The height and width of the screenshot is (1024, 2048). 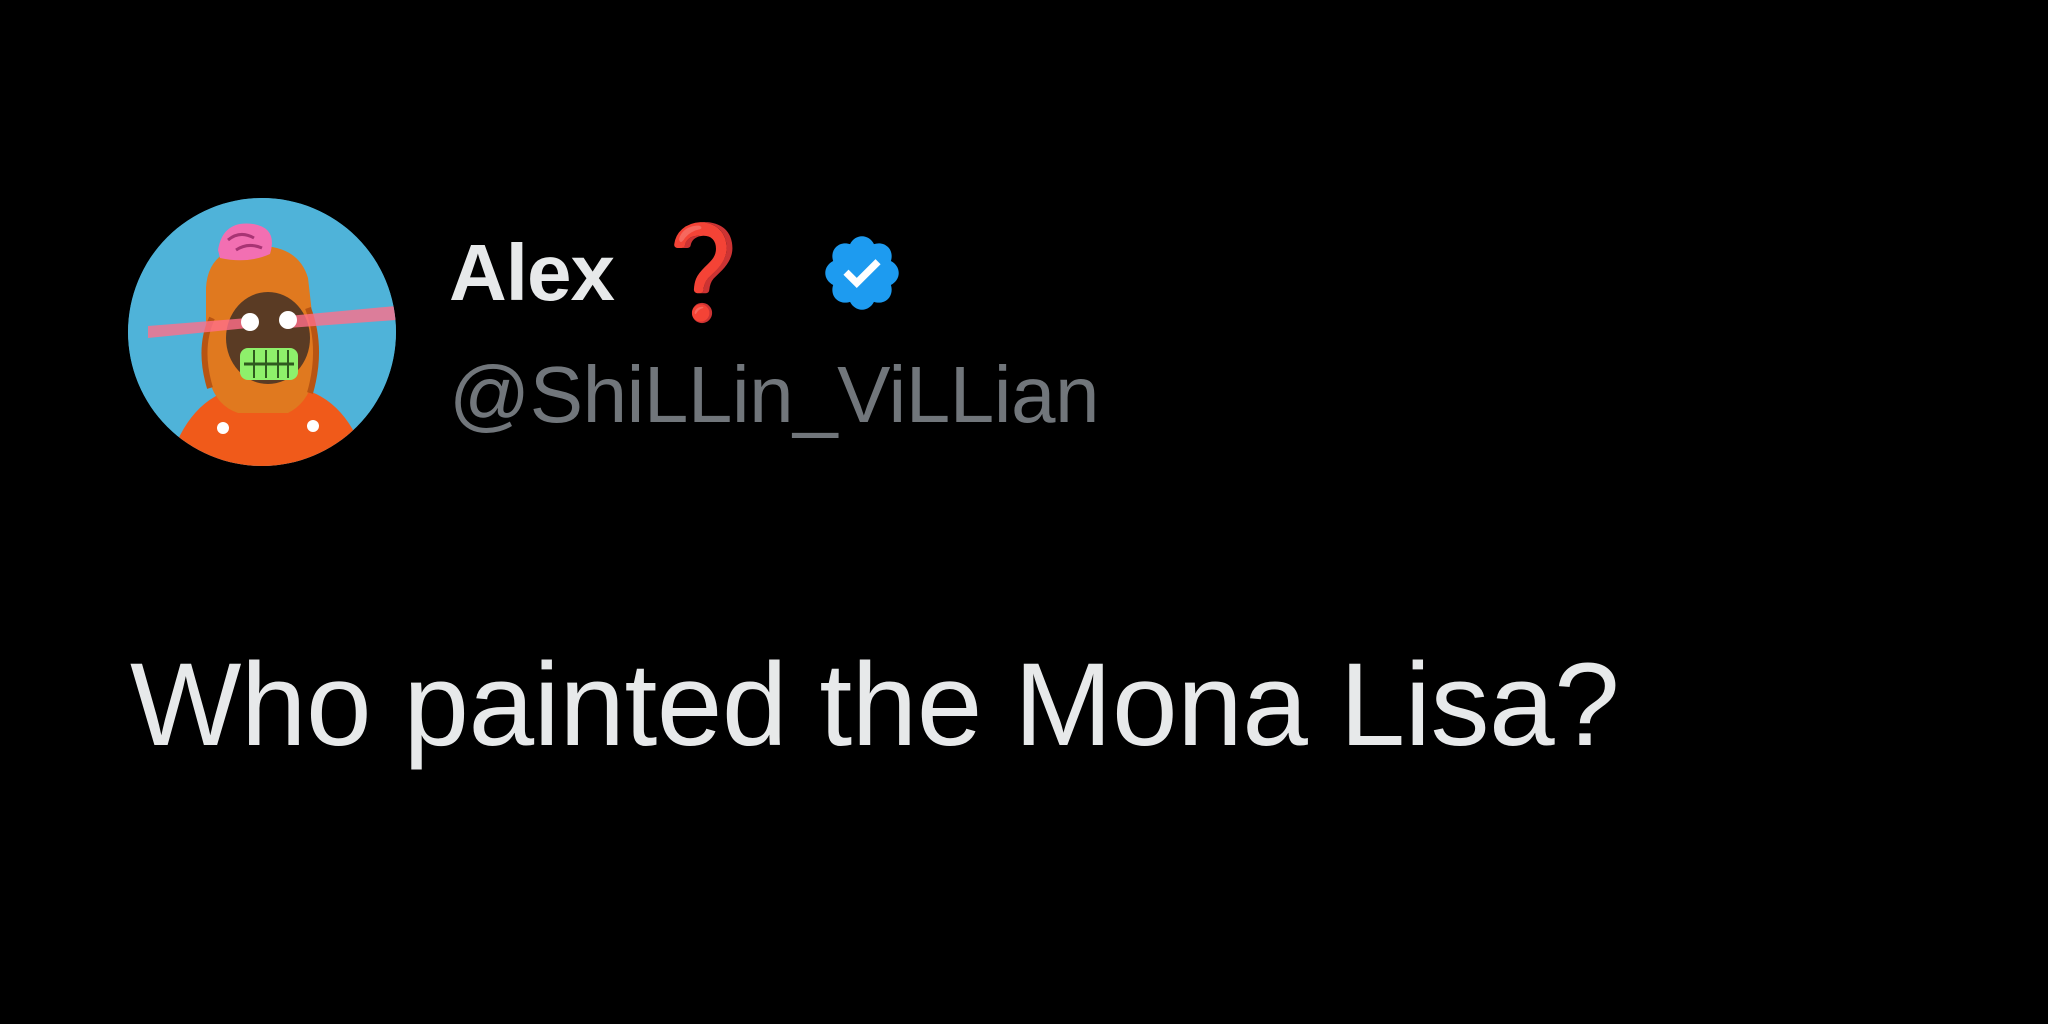 I want to click on author-handle: @ShiLLin_ViLLian, so click(x=774, y=395).